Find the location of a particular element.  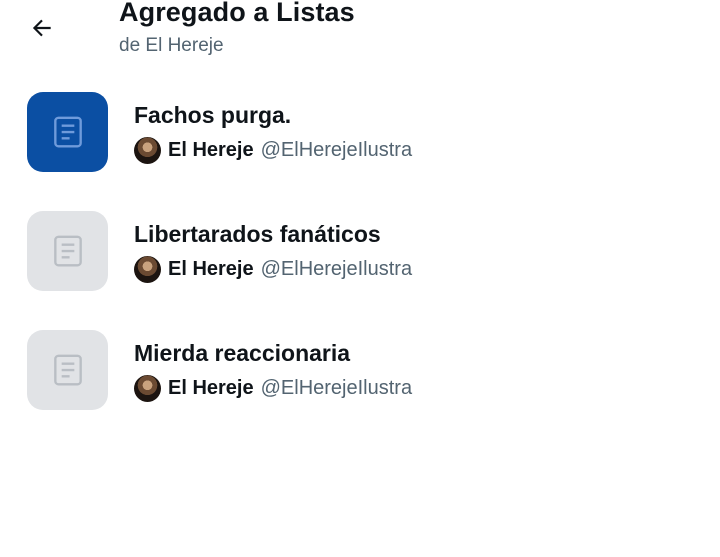

list-name: Mierda reaccionaria is located at coordinates (242, 353).